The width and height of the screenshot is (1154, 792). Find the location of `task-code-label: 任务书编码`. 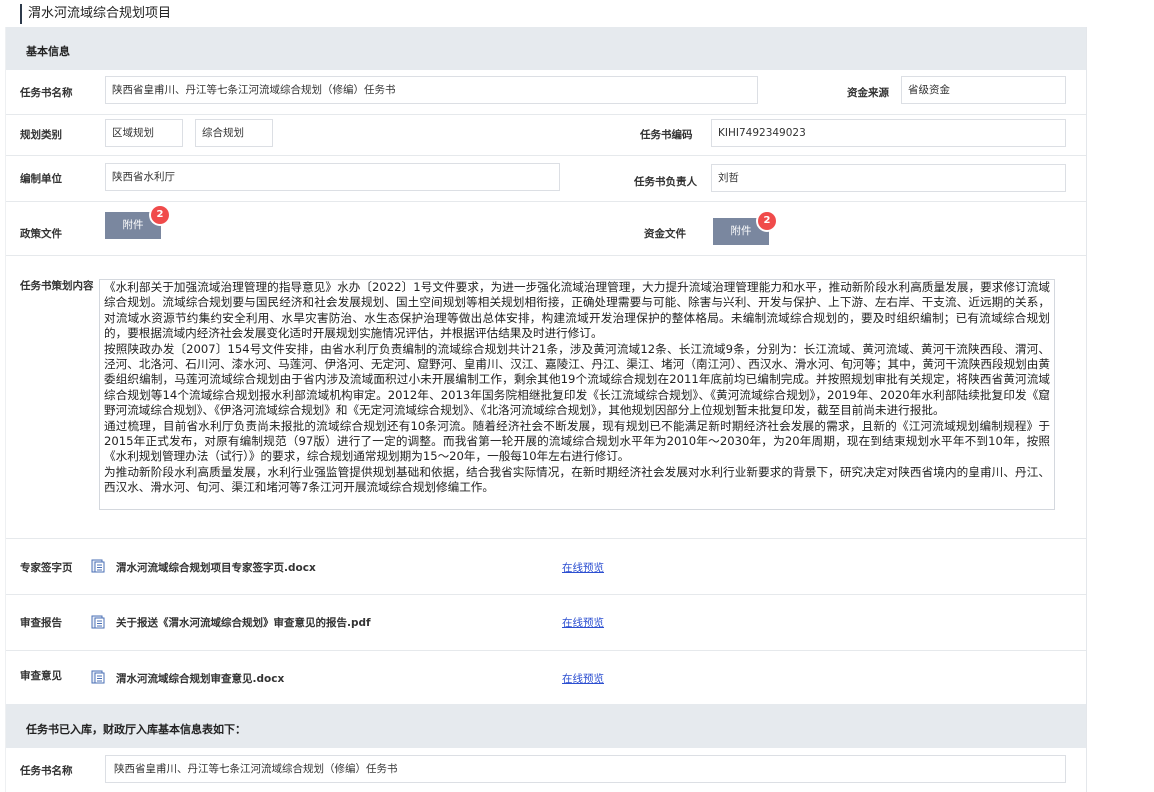

task-code-label: 任务书编码 is located at coordinates (666, 135).